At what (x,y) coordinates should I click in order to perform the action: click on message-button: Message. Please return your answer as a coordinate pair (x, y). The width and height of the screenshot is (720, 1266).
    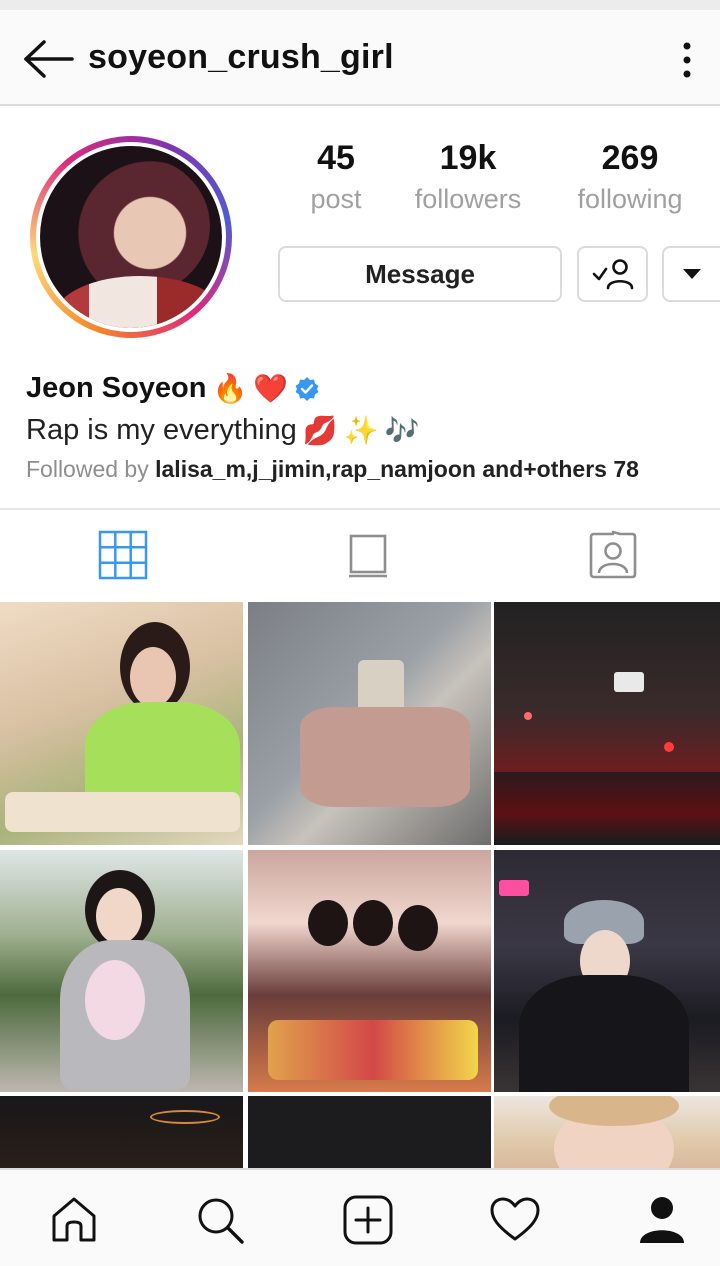
    Looking at the image, I should click on (420, 274).